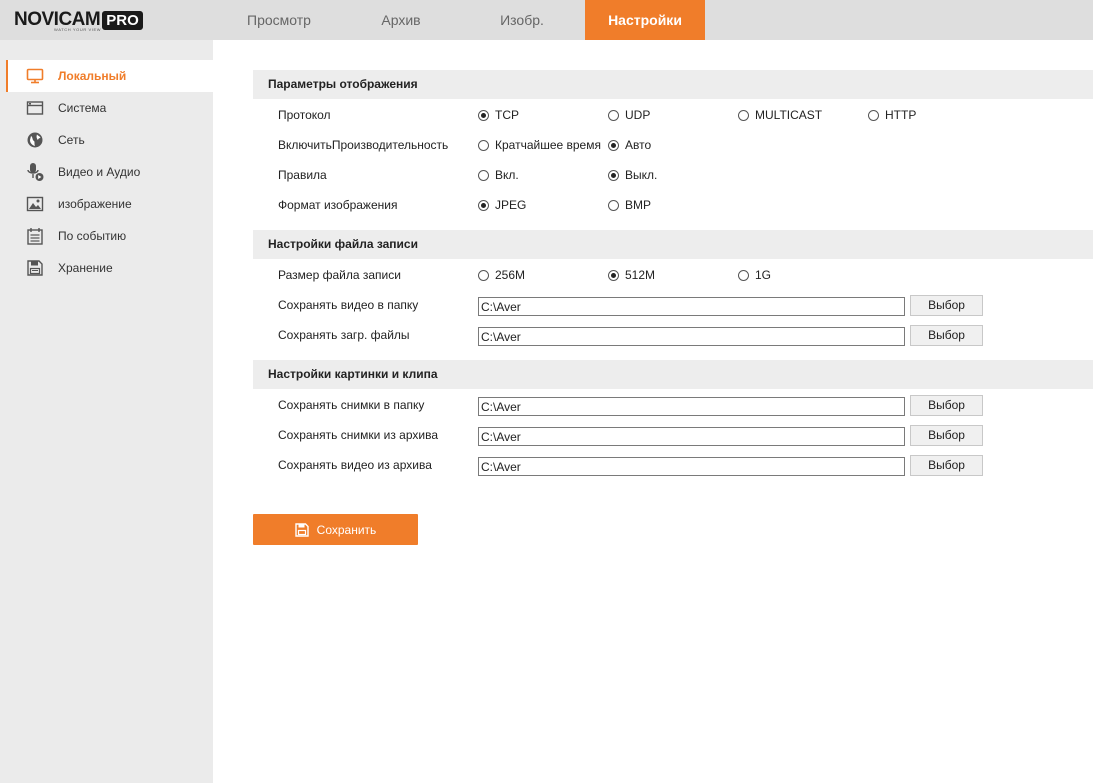  I want to click on save-download-files-label: Сохранять загр. файлы, so click(344, 335).